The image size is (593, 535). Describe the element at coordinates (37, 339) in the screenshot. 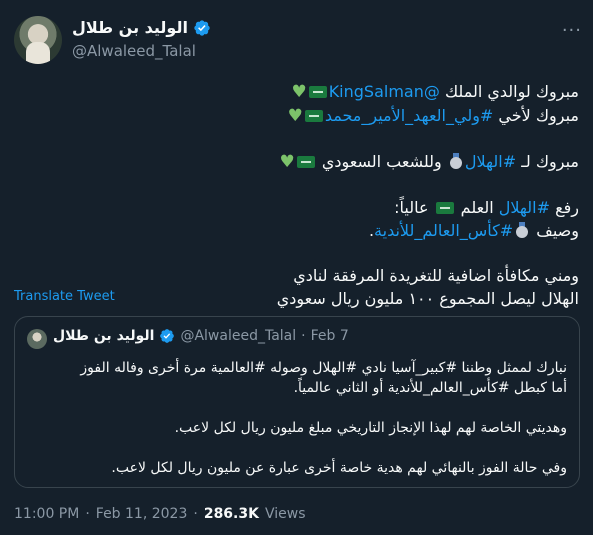

I see `quoted-author-avatar` at that location.